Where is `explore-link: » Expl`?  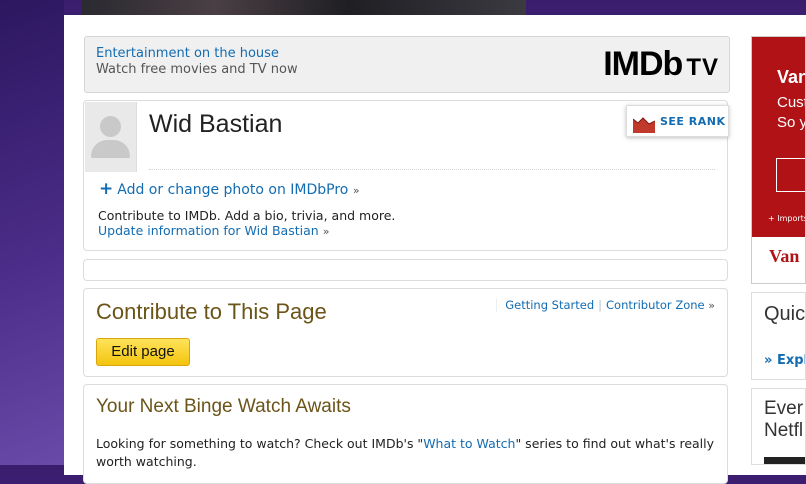 explore-link: » Expl is located at coordinates (785, 360).